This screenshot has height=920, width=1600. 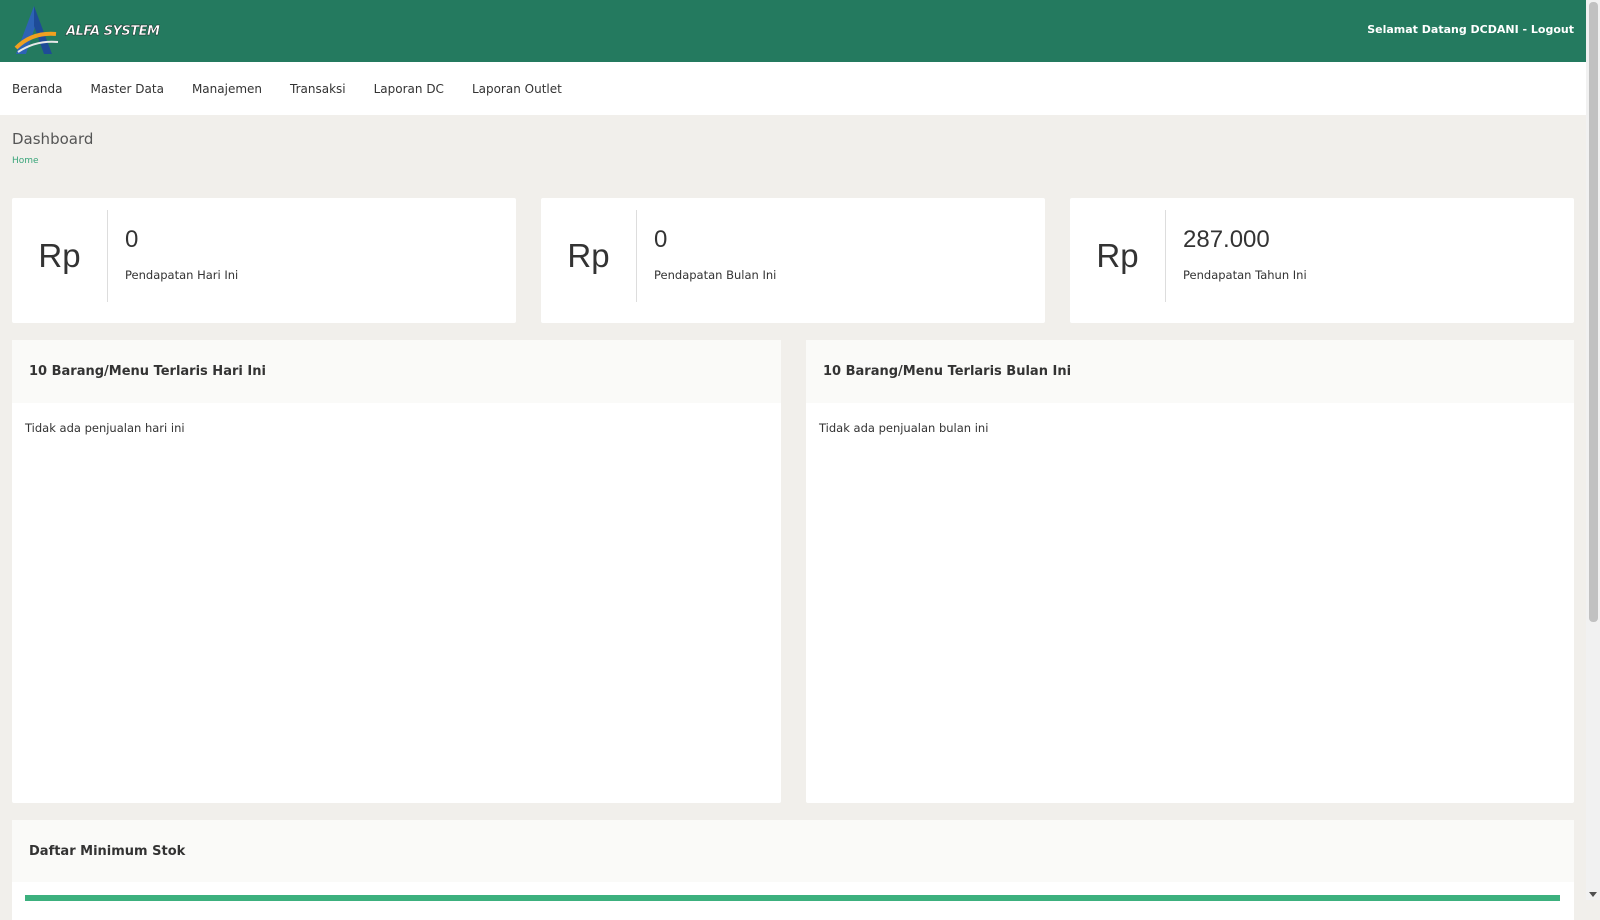 I want to click on scrollbar-thumb, so click(x=1593, y=312).